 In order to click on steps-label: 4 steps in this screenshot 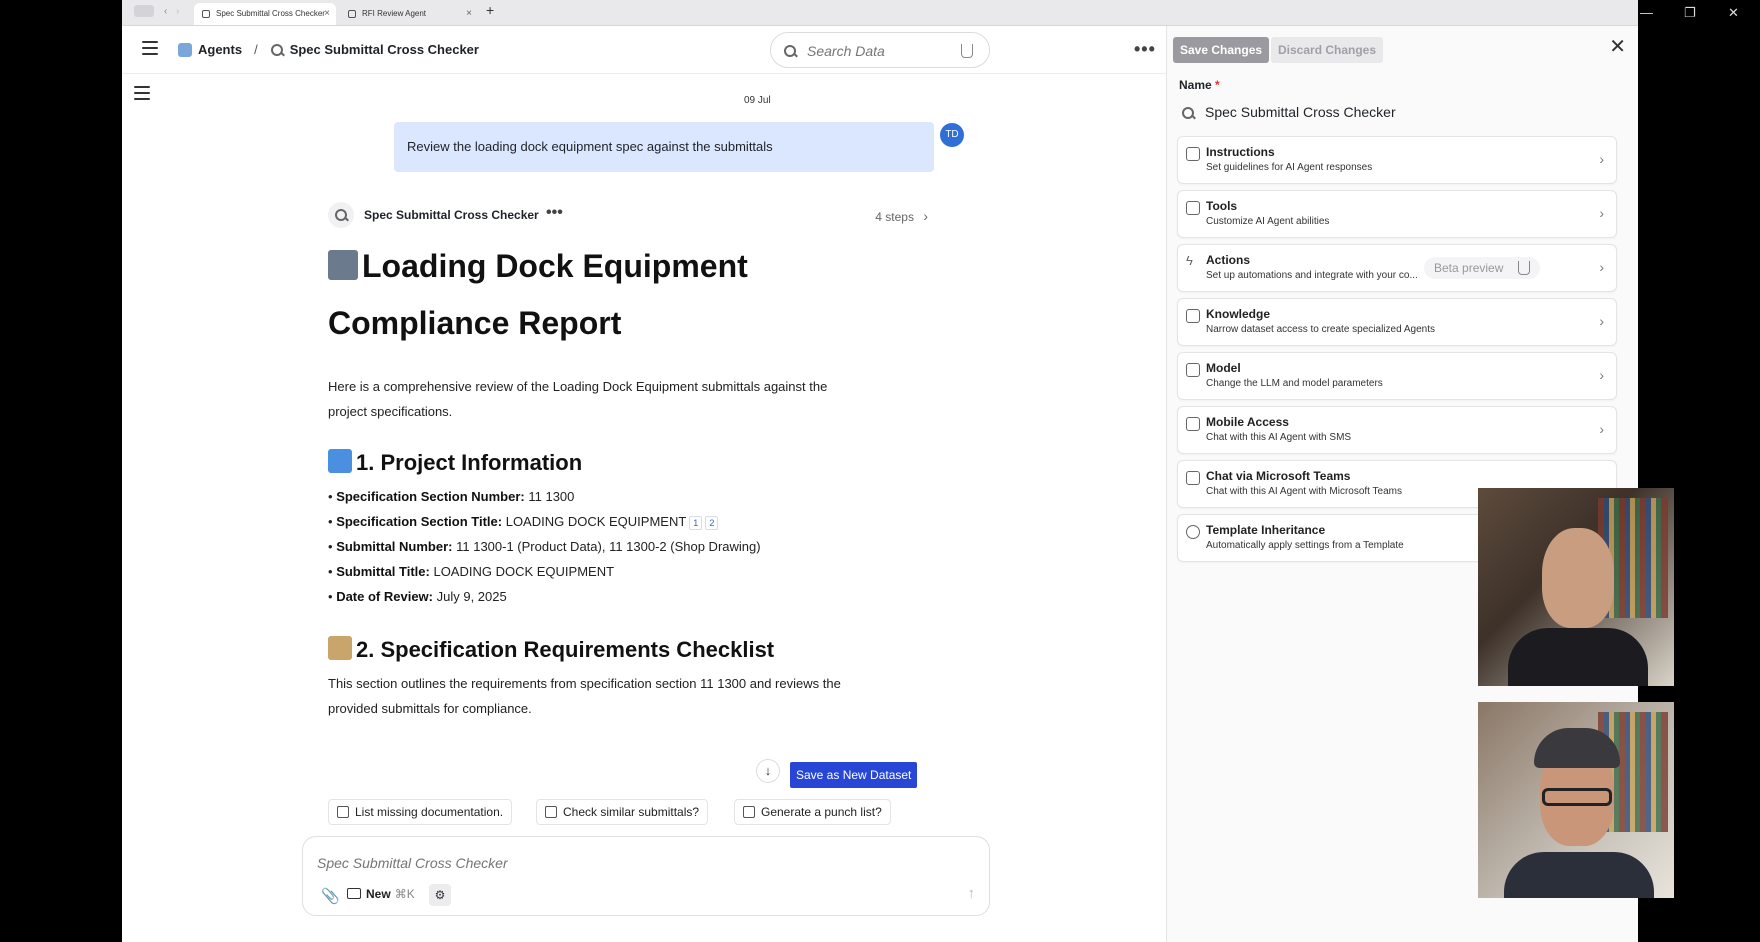, I will do `click(894, 217)`.